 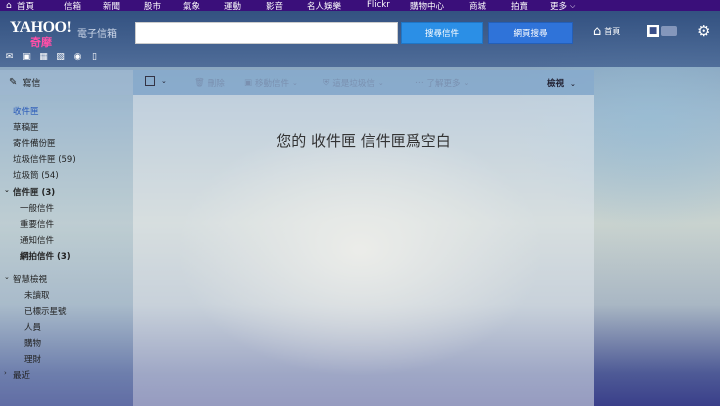 I want to click on checkbox-icon, so click(x=150, y=81).